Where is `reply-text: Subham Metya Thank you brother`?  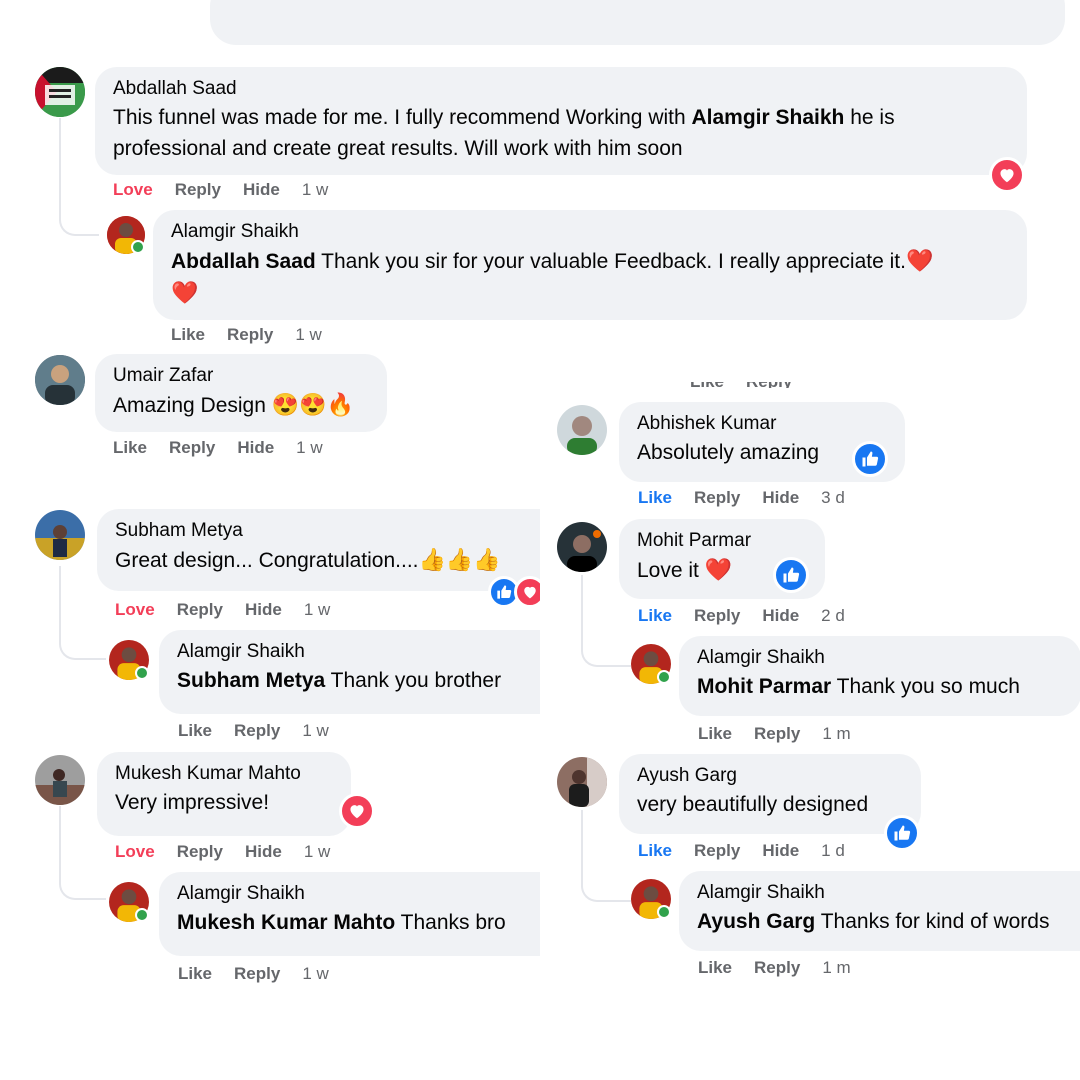 reply-text: Subham Metya Thank you brother is located at coordinates (358, 680).